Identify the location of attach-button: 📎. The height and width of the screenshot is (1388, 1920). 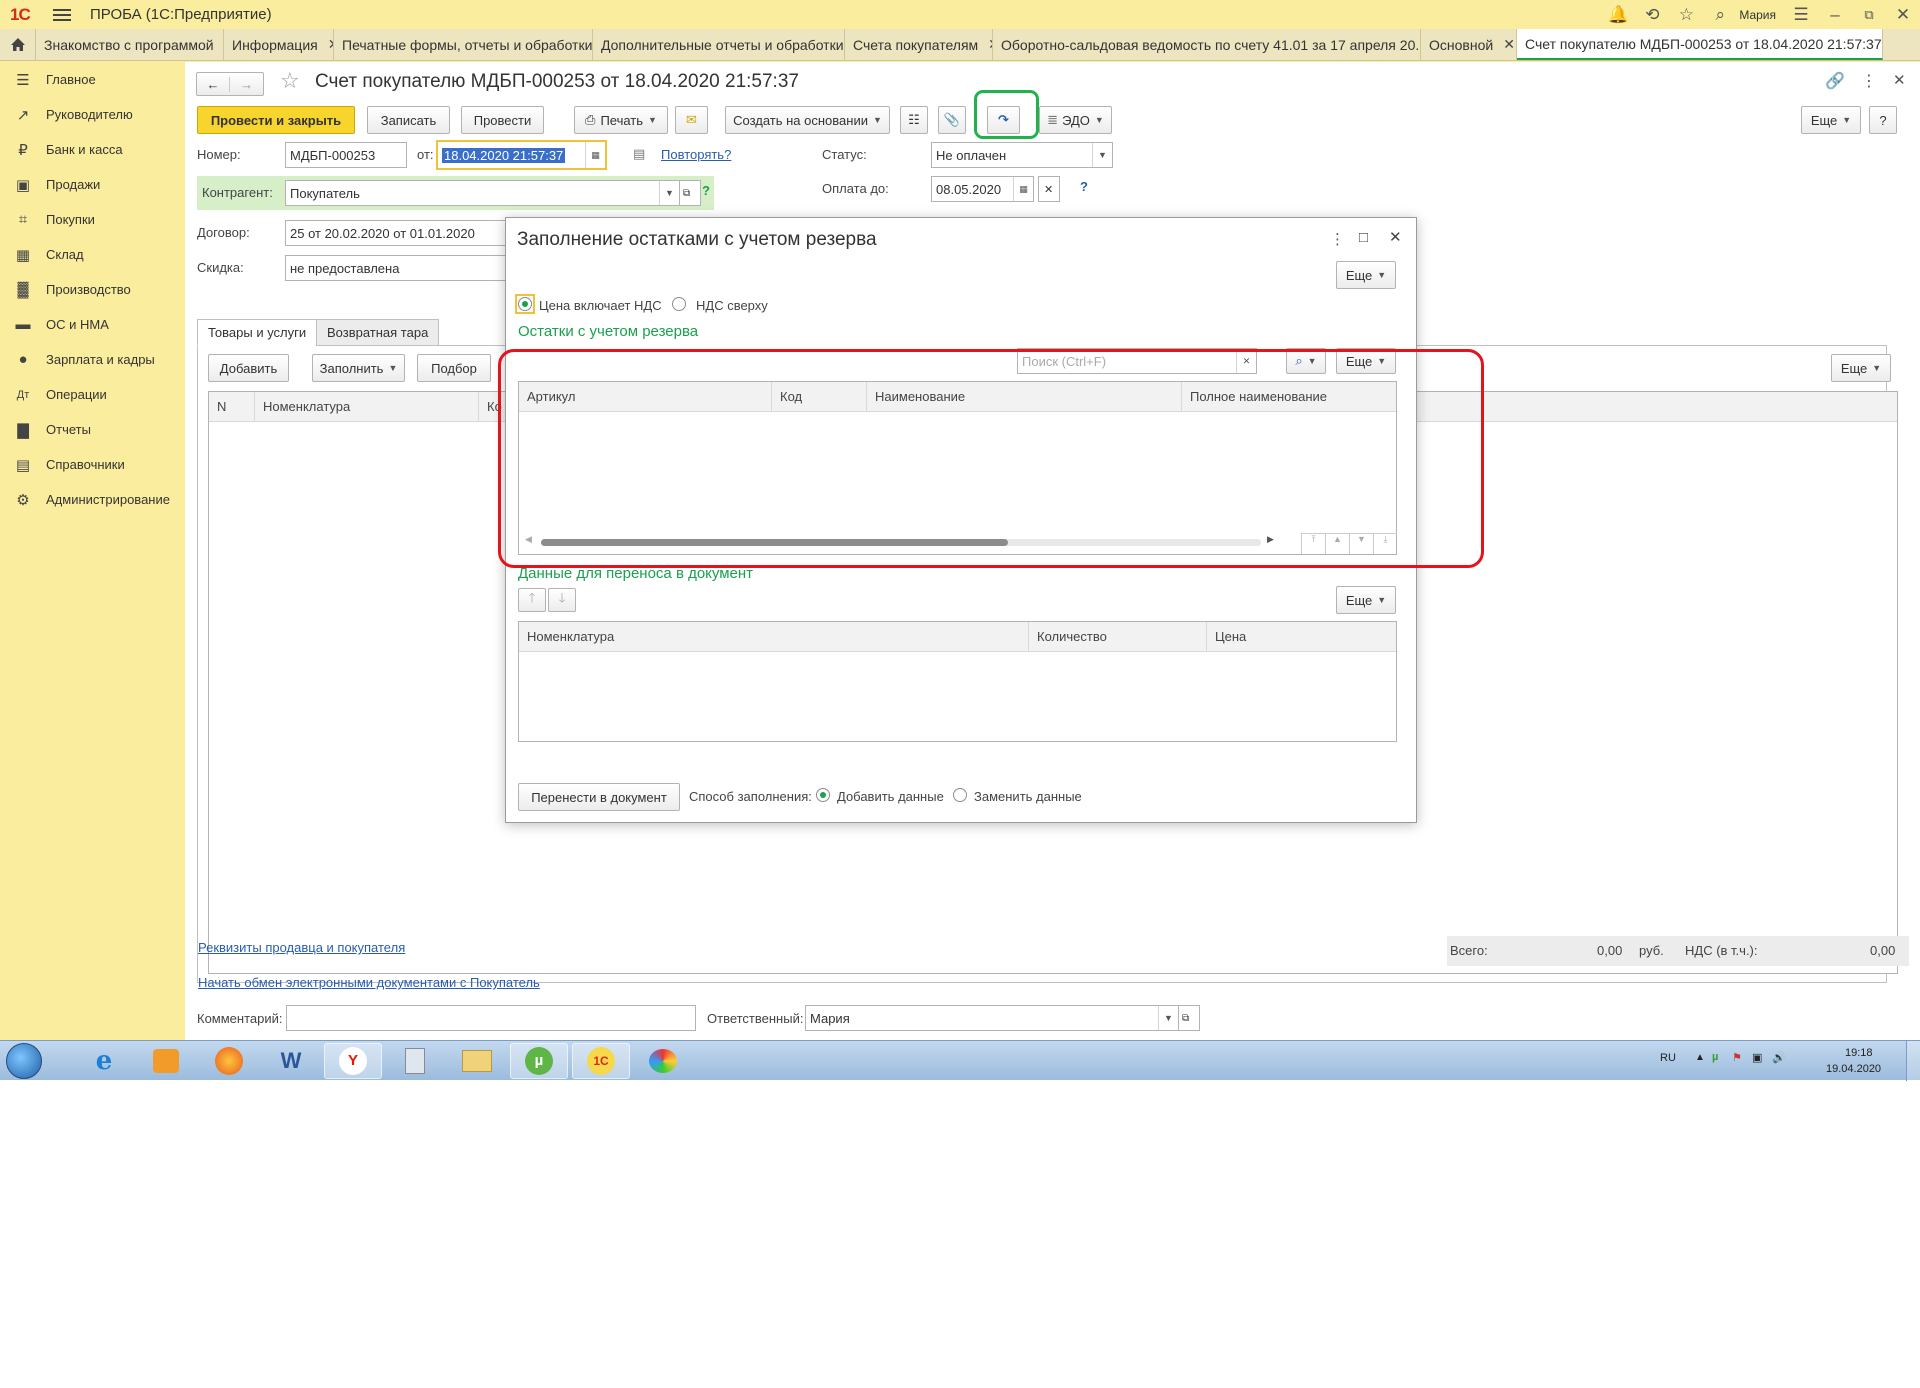
(952, 120).